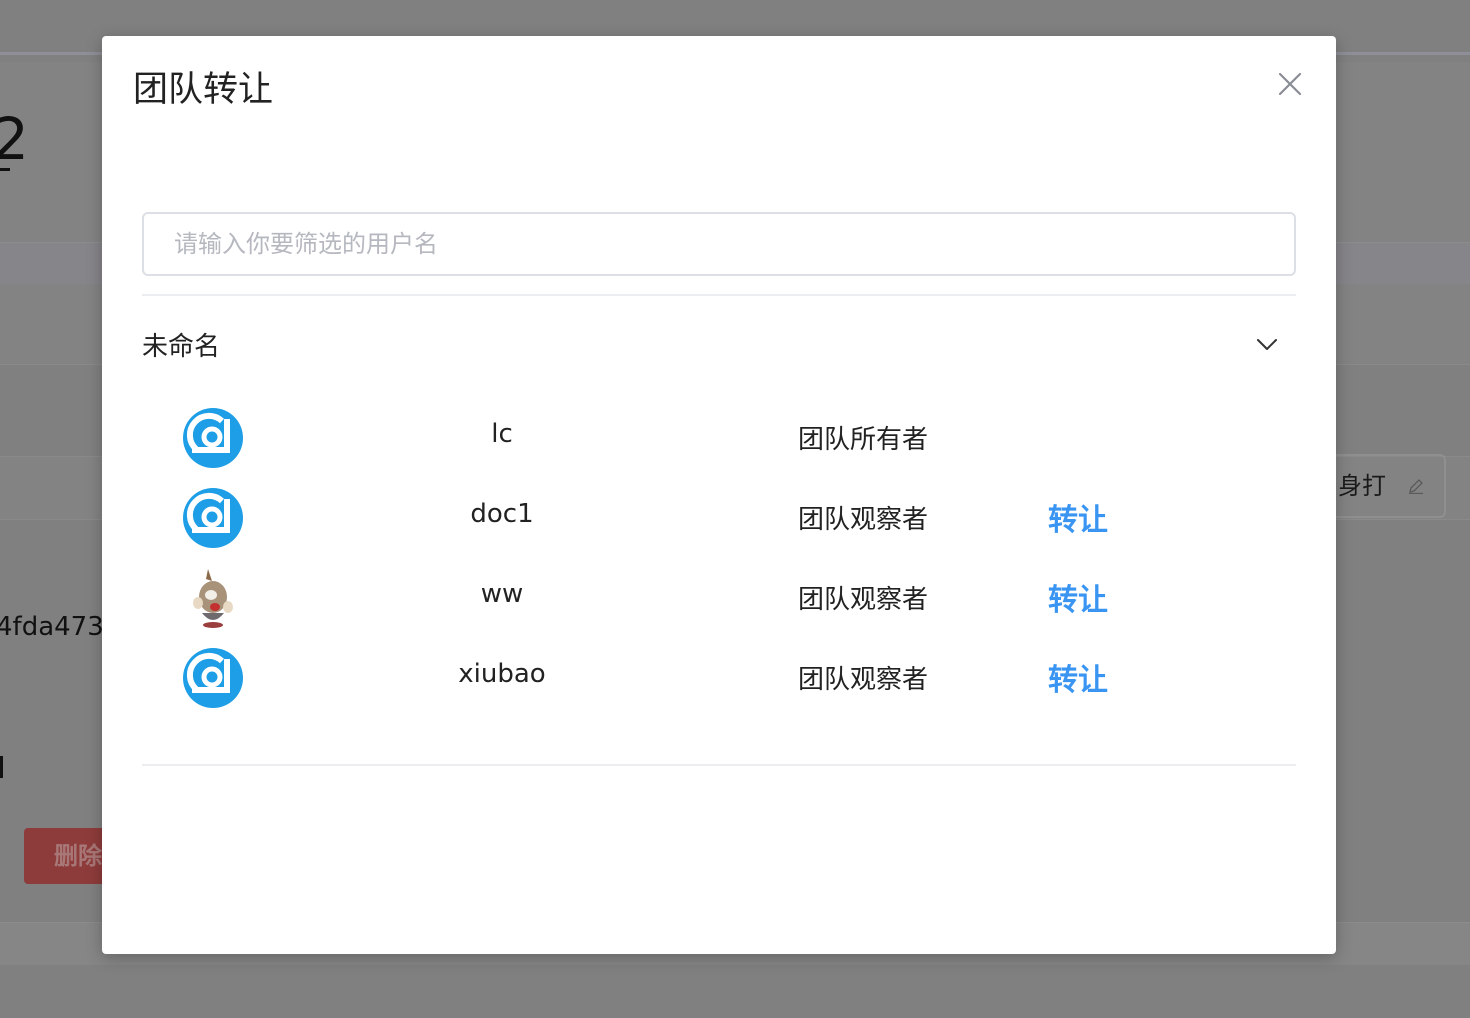 This screenshot has height=1018, width=1470. Describe the element at coordinates (5, 169) in the screenshot. I see `background-title-underline` at that location.